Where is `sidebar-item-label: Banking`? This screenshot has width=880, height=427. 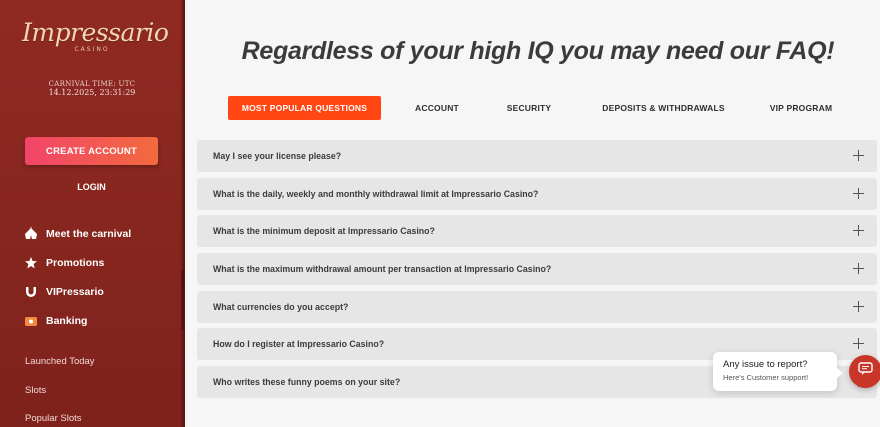 sidebar-item-label: Banking is located at coordinates (67, 321).